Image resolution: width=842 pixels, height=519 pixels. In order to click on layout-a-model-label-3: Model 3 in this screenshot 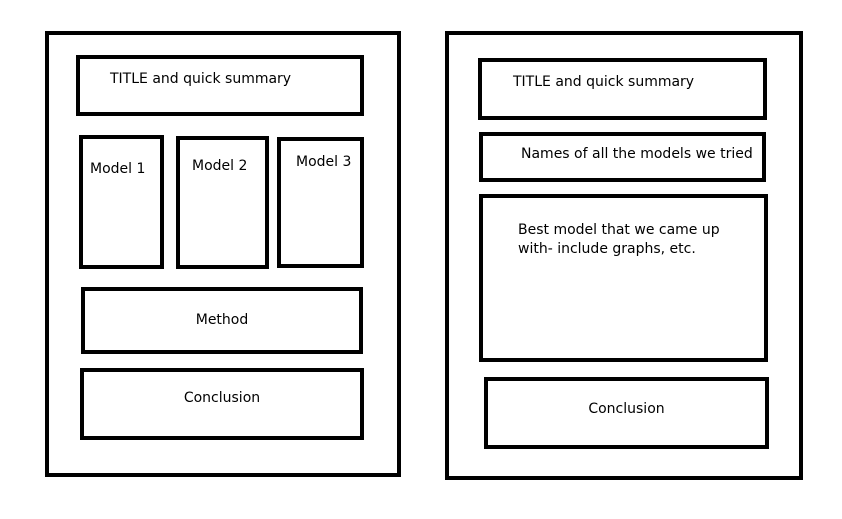, I will do `click(324, 162)`.